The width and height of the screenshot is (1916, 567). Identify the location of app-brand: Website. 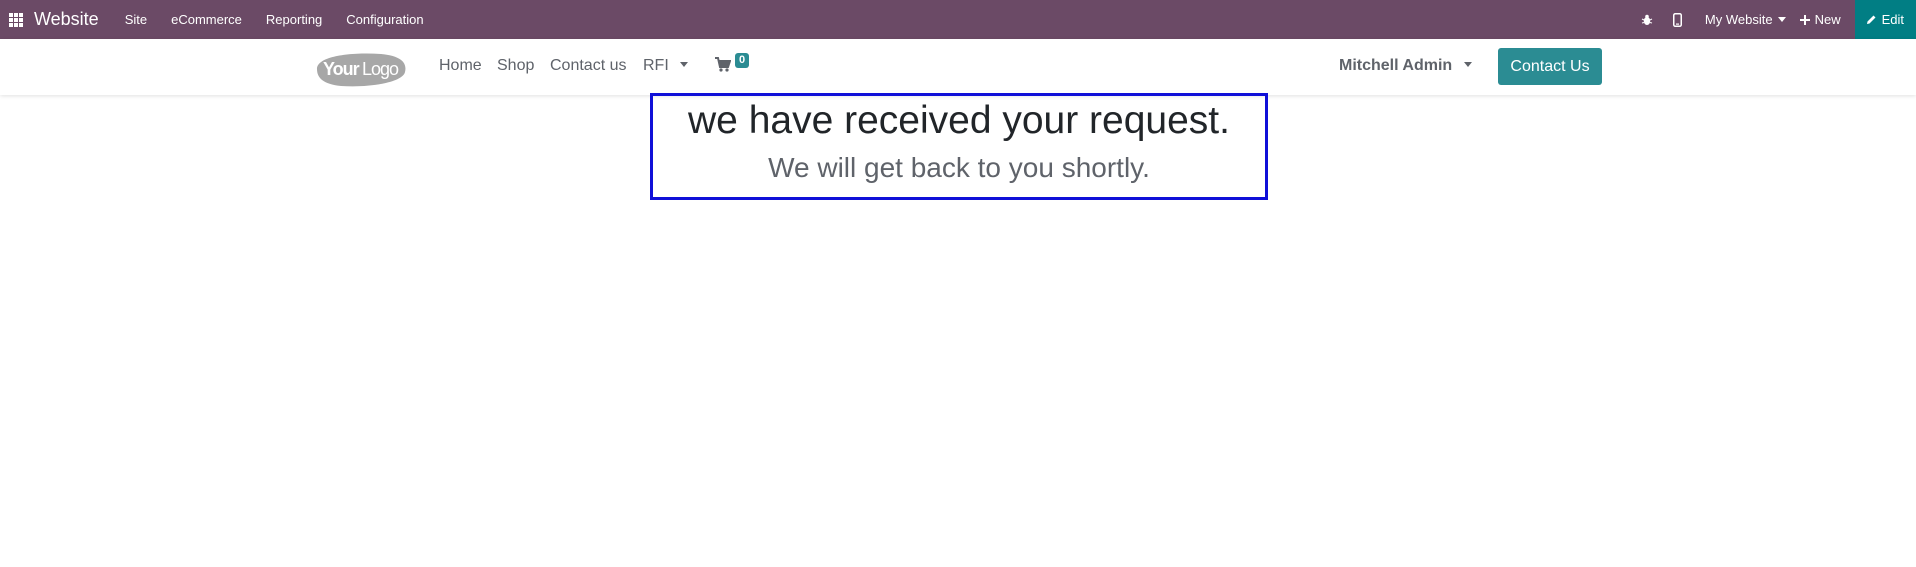
(66, 19).